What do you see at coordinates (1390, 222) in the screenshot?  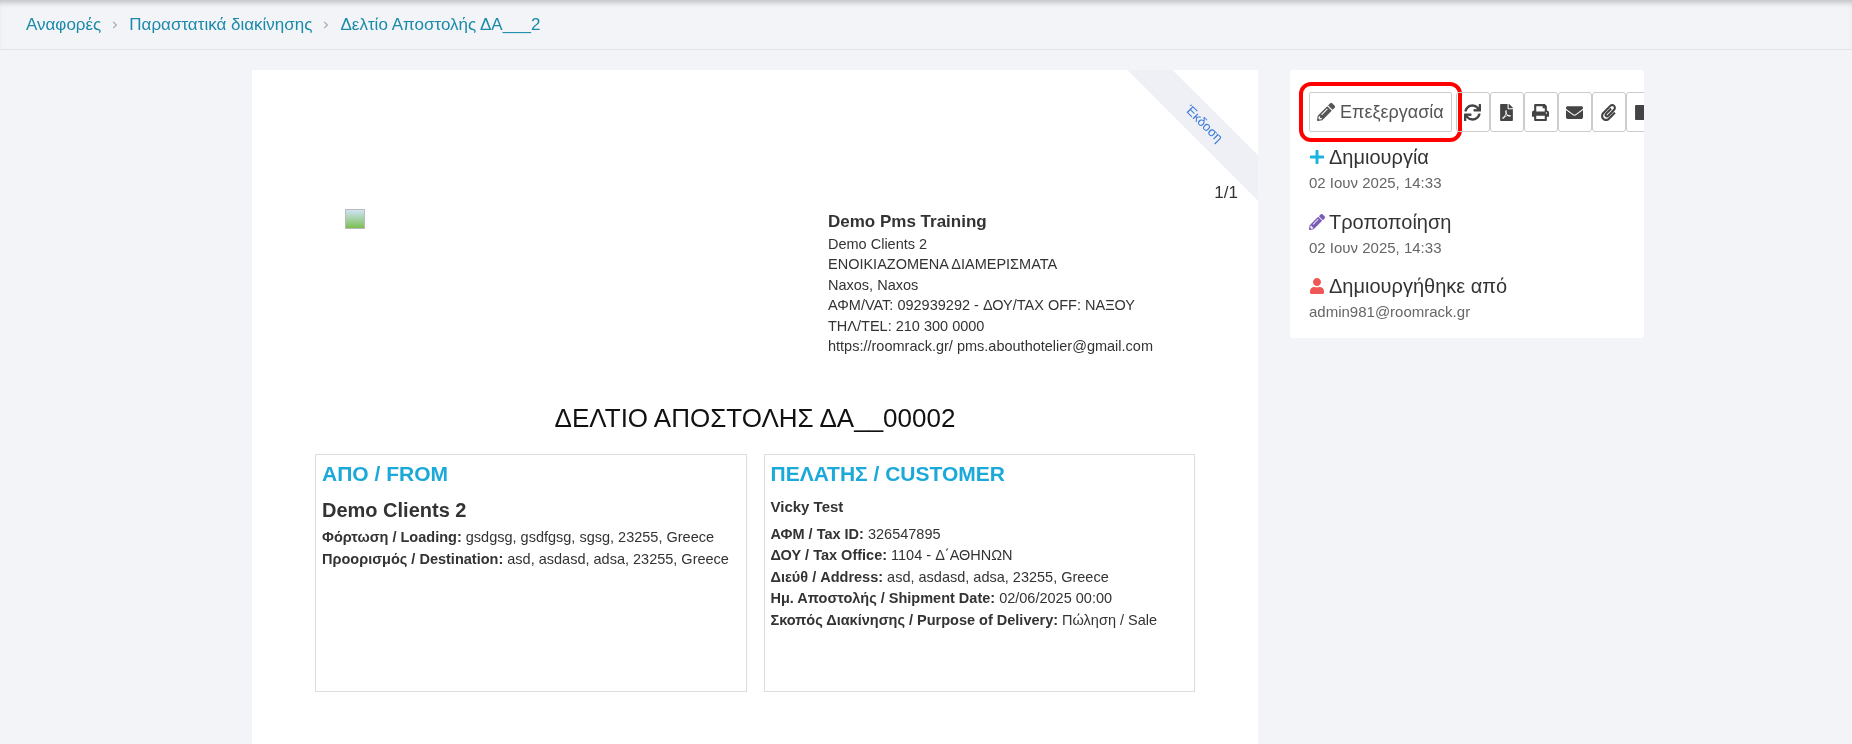 I see `info-label: Τροποποίηση` at bounding box center [1390, 222].